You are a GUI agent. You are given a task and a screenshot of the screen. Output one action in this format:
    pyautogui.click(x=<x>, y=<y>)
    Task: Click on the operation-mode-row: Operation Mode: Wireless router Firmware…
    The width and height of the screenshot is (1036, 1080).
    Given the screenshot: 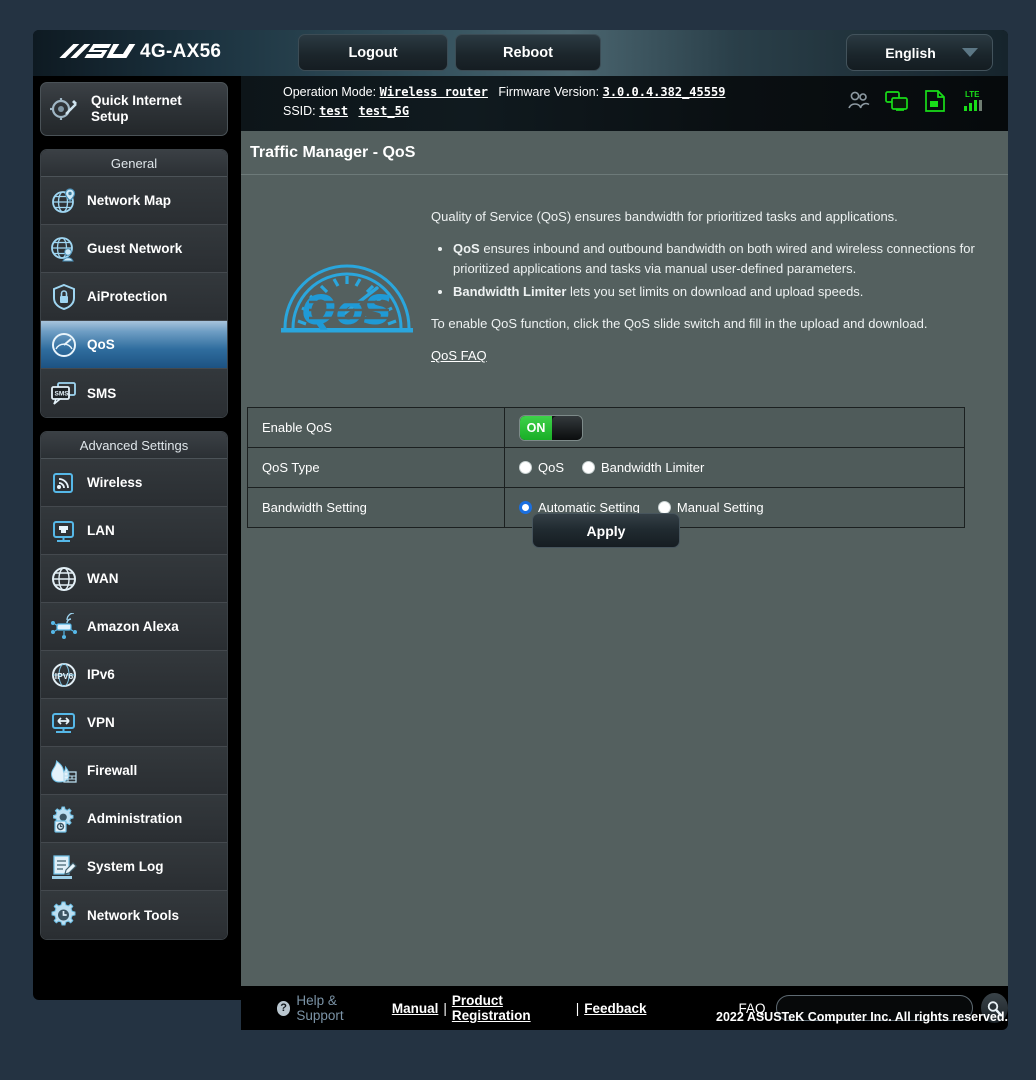 What is the action you would take?
    pyautogui.click(x=504, y=92)
    